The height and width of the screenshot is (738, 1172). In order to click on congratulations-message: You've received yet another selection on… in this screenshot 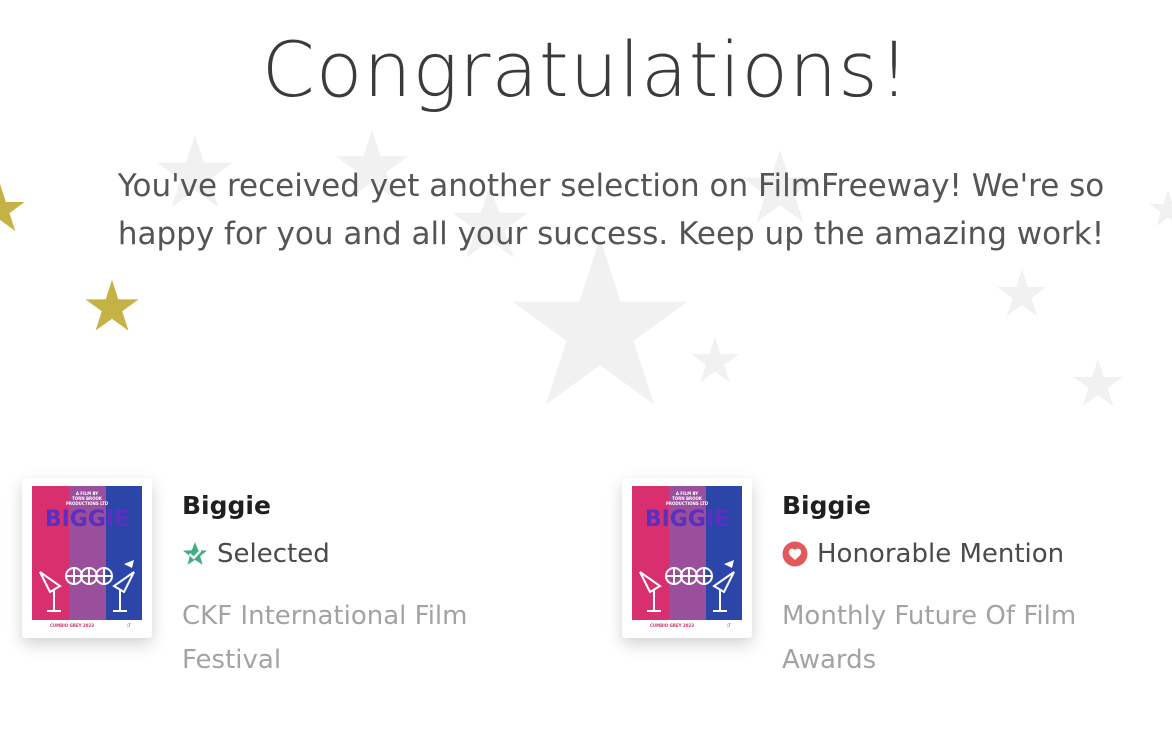, I will do `click(611, 210)`.